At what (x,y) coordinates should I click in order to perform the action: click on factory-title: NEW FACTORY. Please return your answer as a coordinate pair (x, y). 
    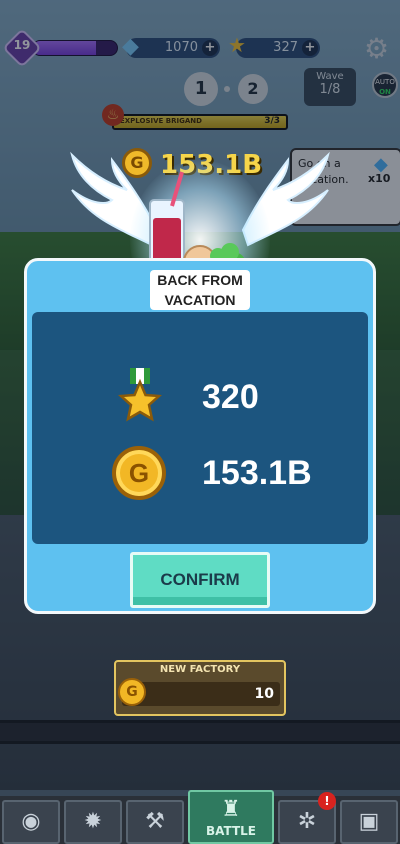
    Looking at the image, I should click on (200, 669).